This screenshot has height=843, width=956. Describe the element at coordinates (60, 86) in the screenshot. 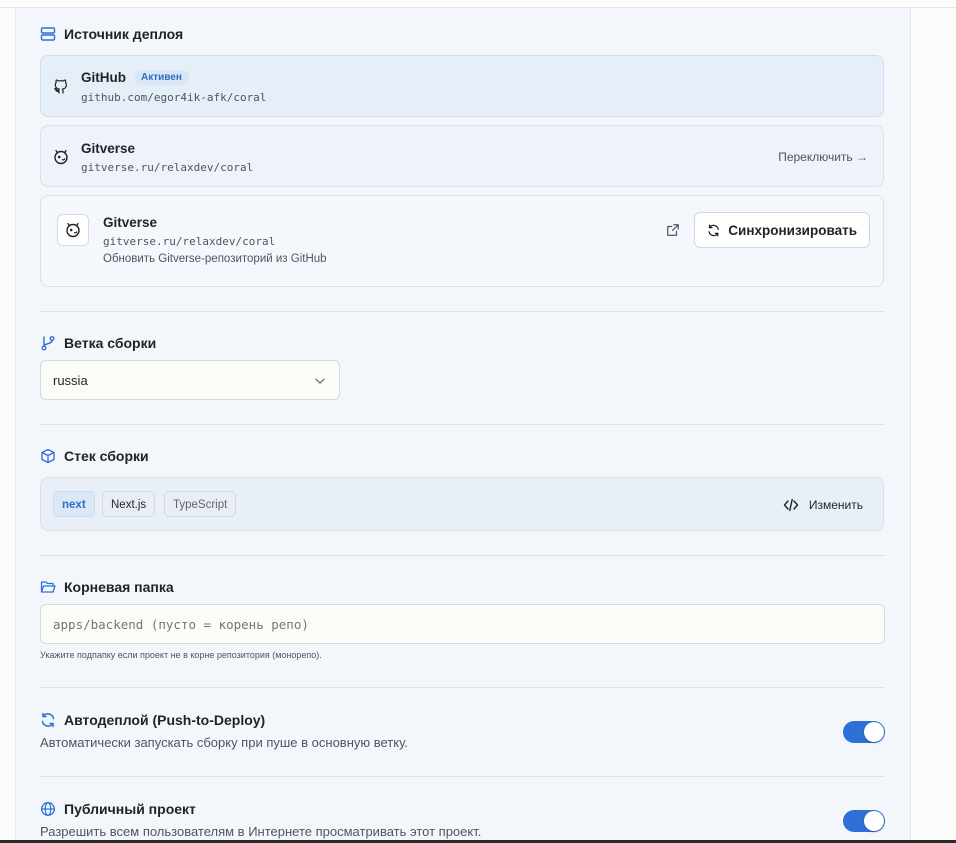

I see `github-icon` at that location.